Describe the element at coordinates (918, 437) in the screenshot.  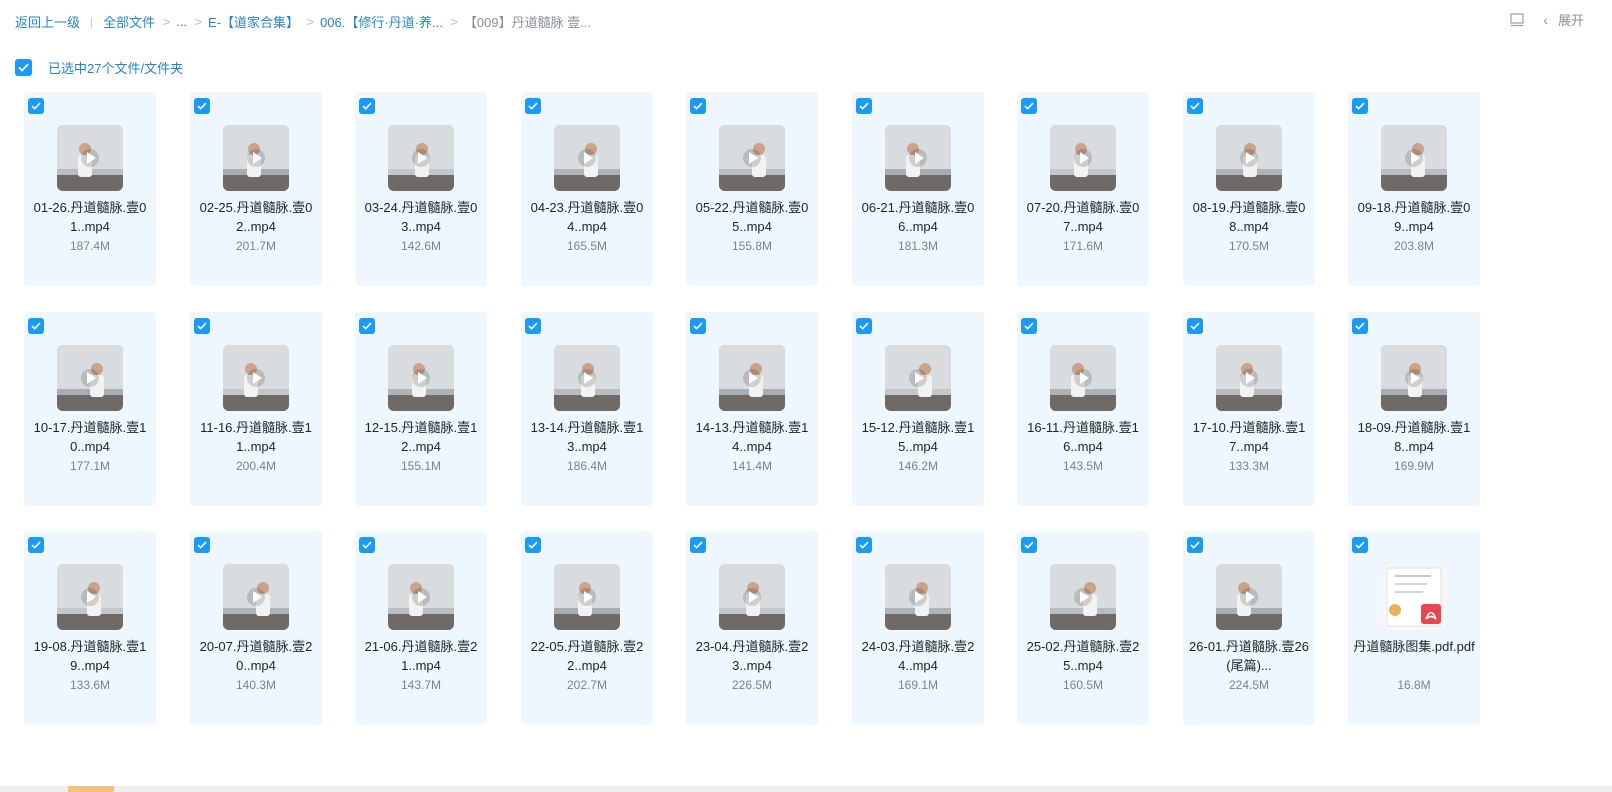
I see `file-name: 15-12.丹道髓脉.壹15..mp4` at that location.